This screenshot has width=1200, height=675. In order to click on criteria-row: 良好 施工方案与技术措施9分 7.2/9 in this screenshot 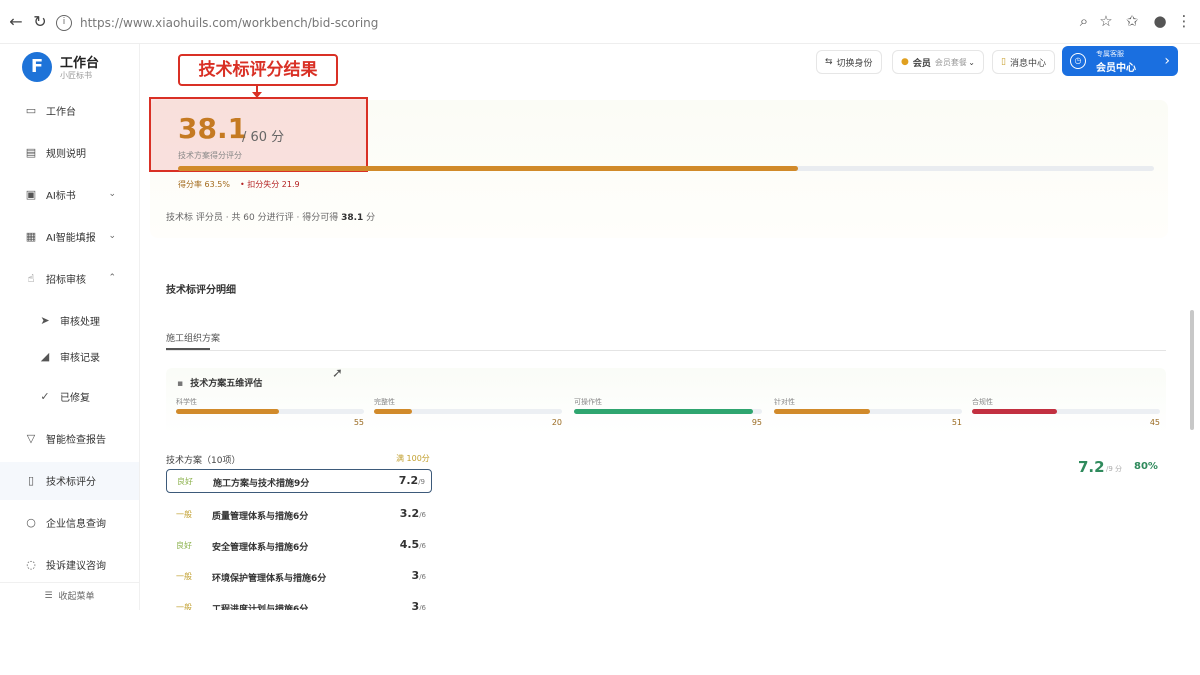, I will do `click(299, 481)`.